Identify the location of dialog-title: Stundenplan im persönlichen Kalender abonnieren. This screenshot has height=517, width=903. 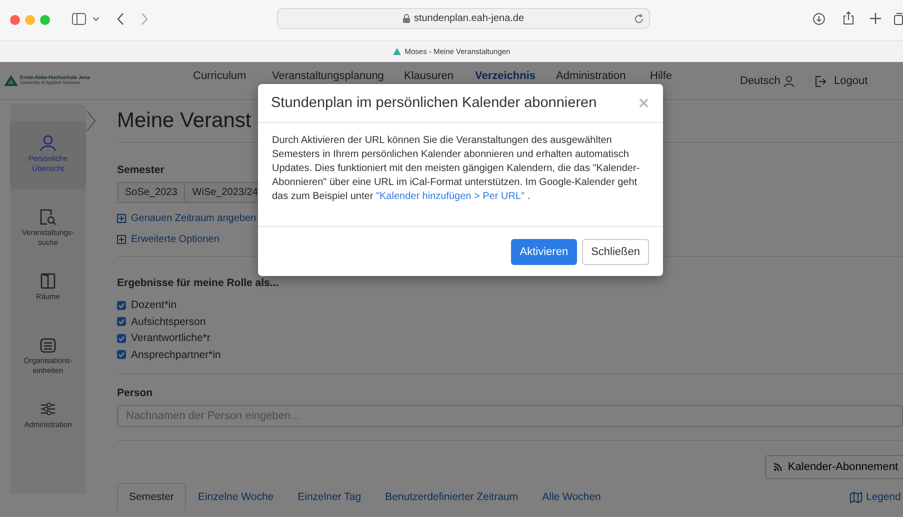
(434, 103).